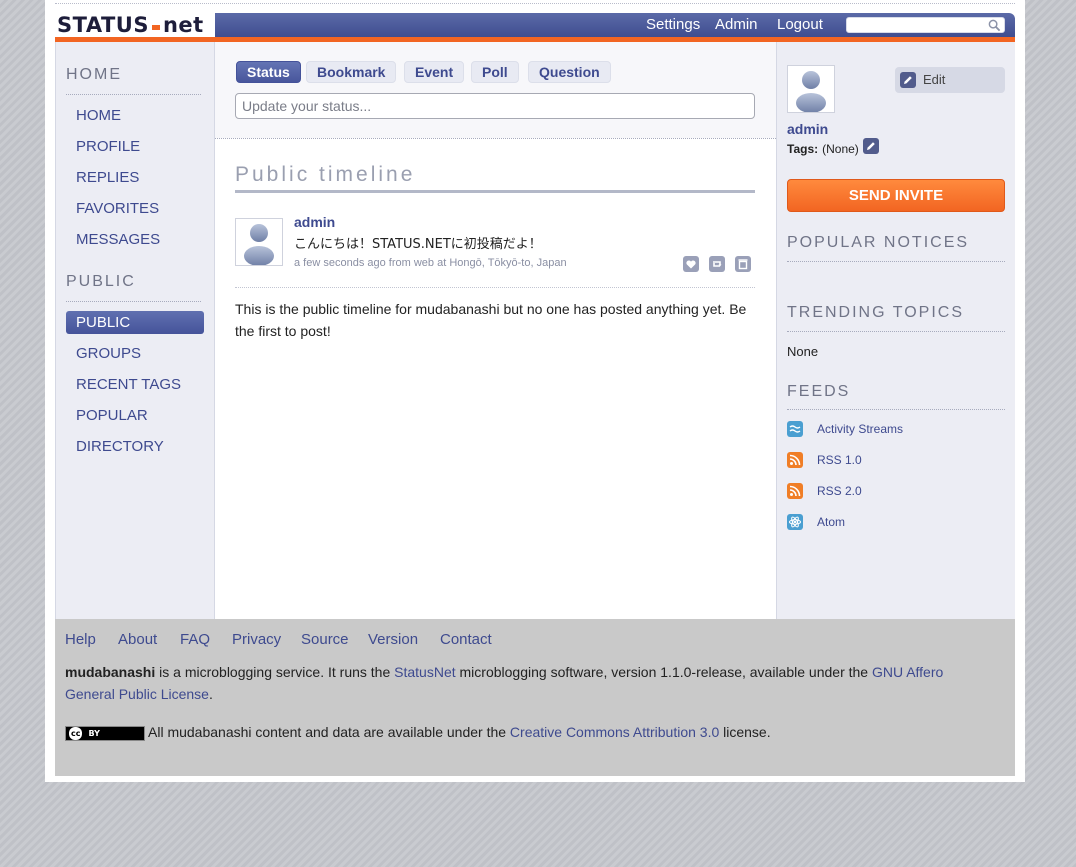  Describe the element at coordinates (393, 639) in the screenshot. I see `footer-link-version: Version` at that location.